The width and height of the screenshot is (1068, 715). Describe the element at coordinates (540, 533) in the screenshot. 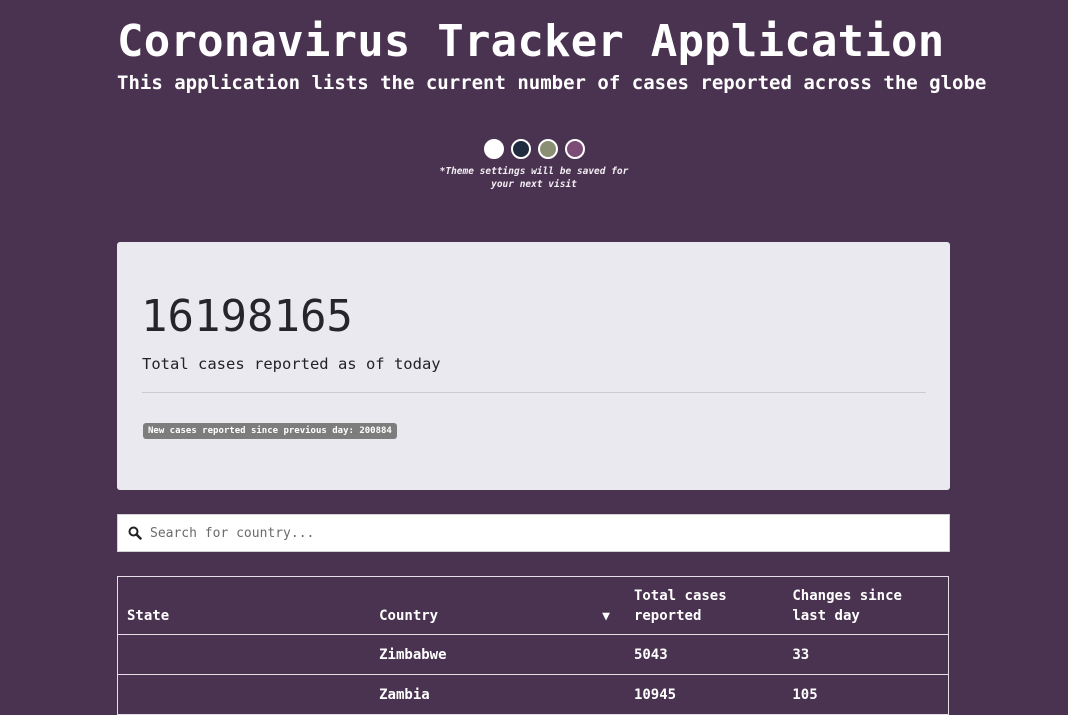

I see `search-input` at that location.